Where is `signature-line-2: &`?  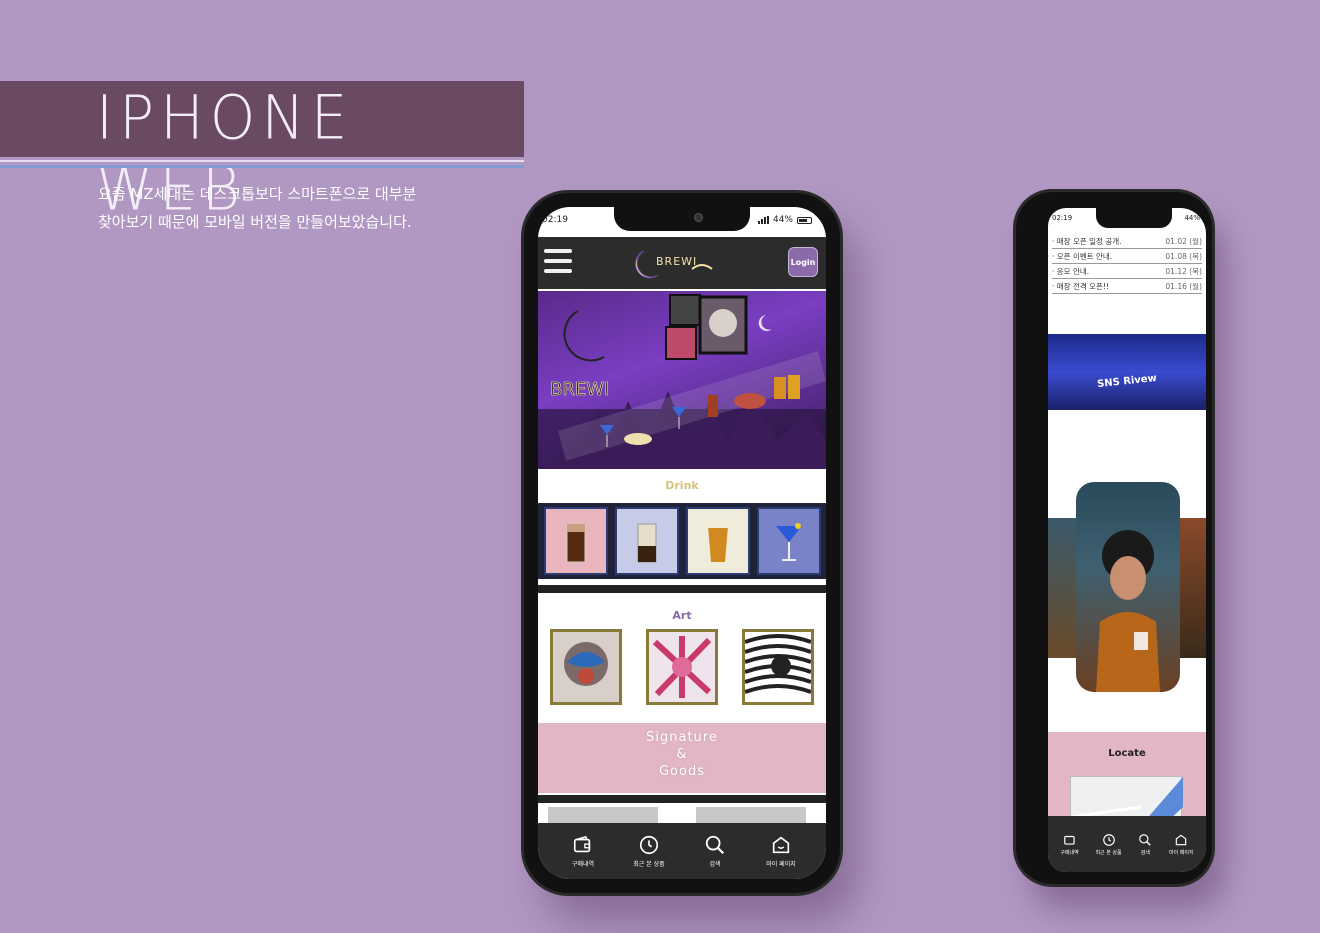
signature-line-2: & is located at coordinates (682, 754).